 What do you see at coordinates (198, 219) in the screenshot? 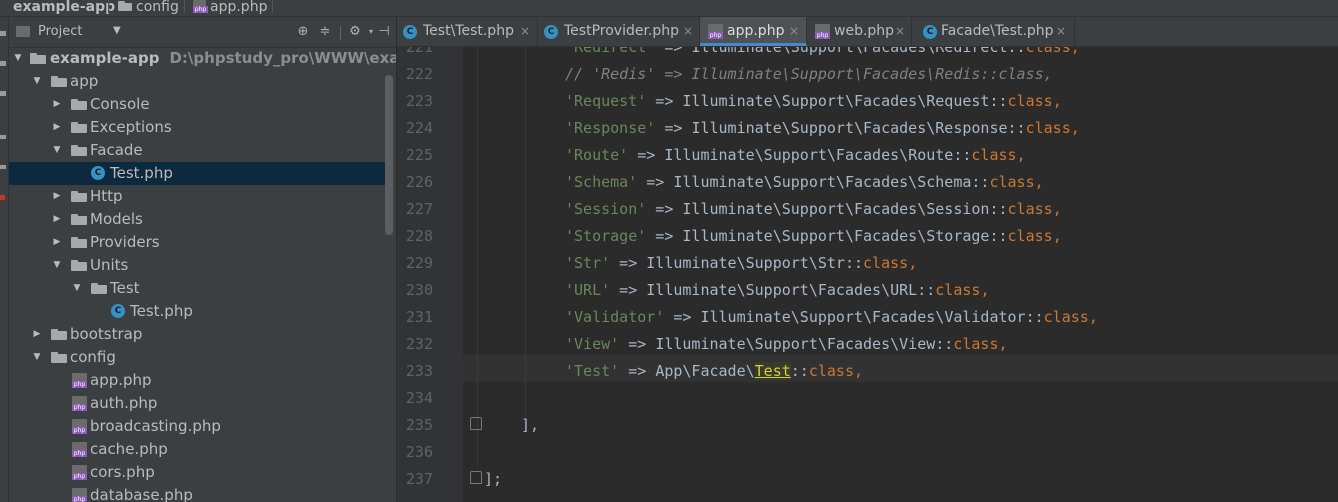
I see `tree-item-folder: ▶ Models` at bounding box center [198, 219].